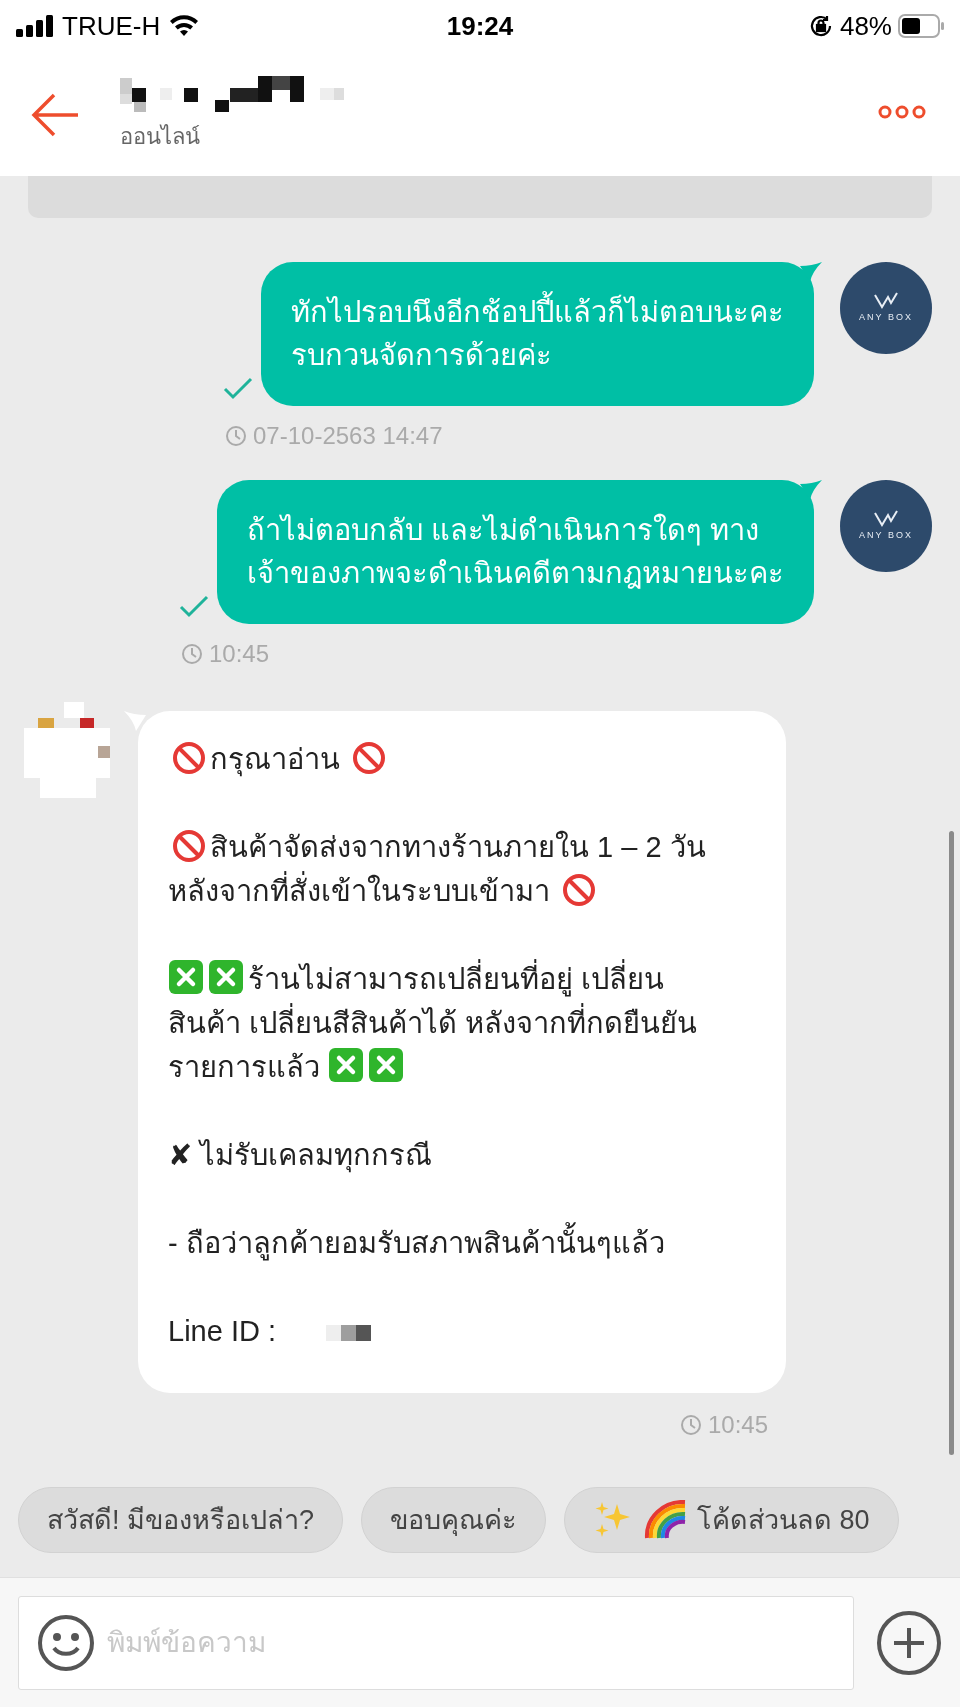  What do you see at coordinates (349, 1333) in the screenshot?
I see `redacted-id` at bounding box center [349, 1333].